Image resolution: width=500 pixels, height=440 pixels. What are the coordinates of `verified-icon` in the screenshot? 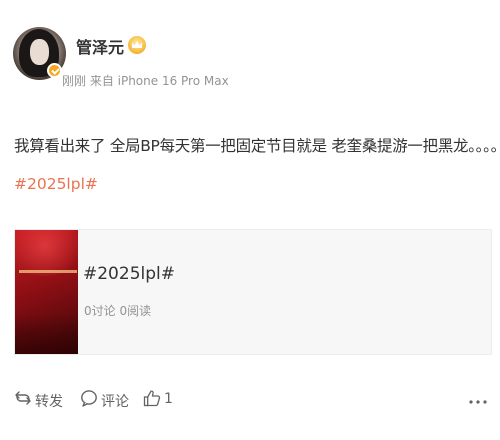 It's located at (54, 70).